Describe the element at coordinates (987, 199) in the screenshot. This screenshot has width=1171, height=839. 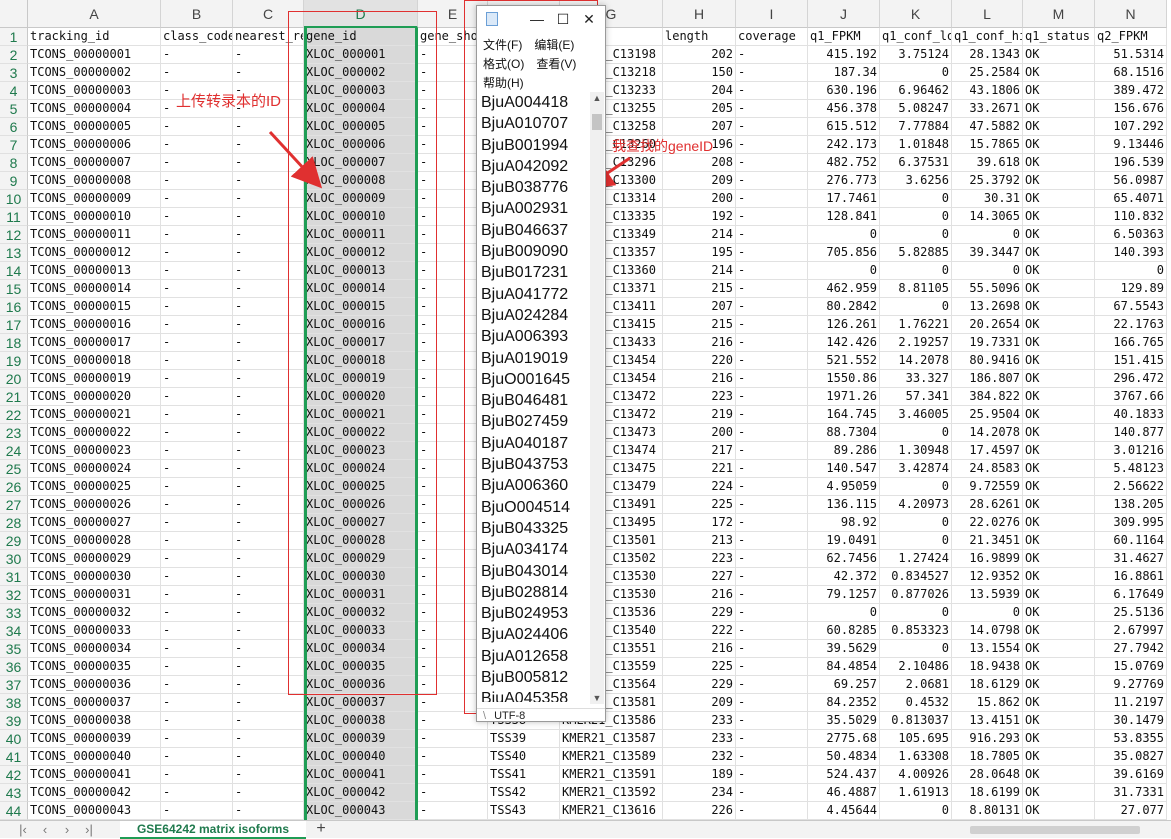
I see `table-cell: 30.31` at that location.